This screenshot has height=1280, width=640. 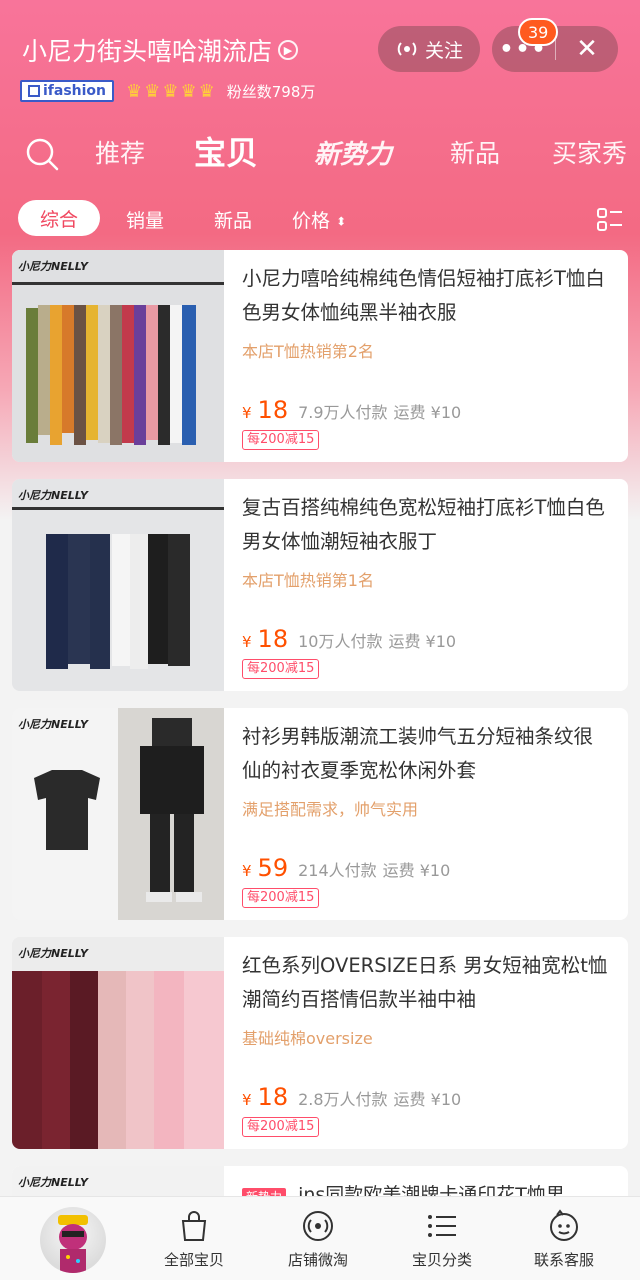 What do you see at coordinates (337, 870) in the screenshot?
I see `paid-count: 214人付款` at bounding box center [337, 870].